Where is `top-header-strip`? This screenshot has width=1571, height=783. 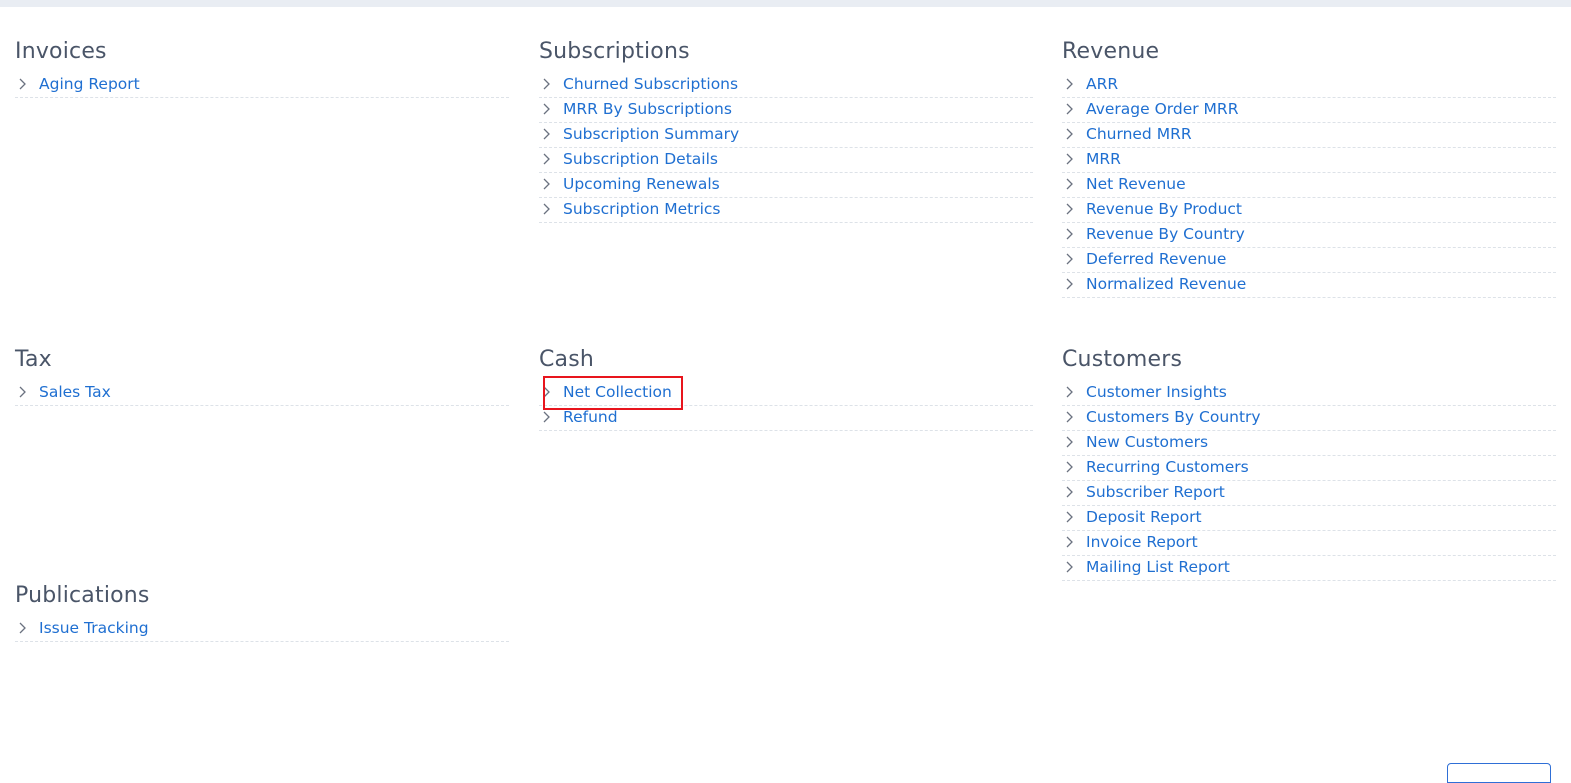
top-header-strip is located at coordinates (785, 3).